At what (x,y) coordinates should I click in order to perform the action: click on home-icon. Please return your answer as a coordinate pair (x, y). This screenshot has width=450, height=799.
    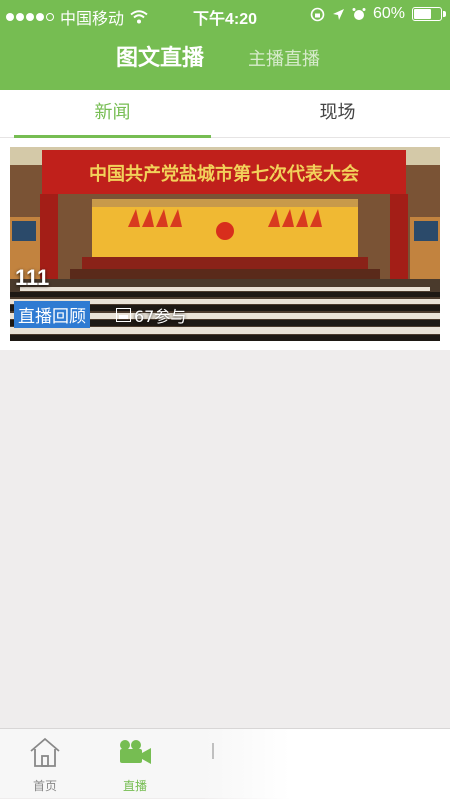
    Looking at the image, I should click on (45, 752).